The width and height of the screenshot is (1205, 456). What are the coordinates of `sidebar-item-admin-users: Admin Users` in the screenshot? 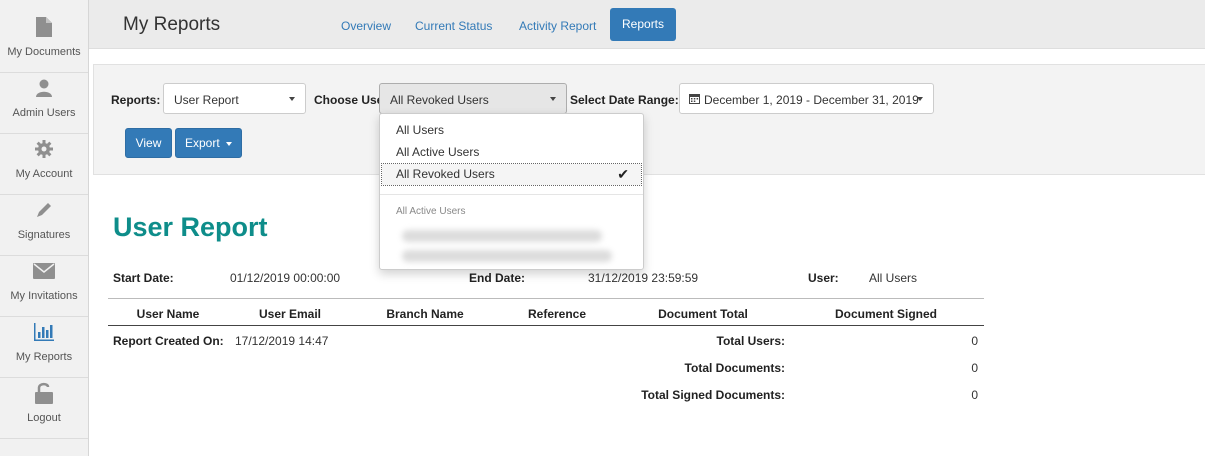 It's located at (44, 103).